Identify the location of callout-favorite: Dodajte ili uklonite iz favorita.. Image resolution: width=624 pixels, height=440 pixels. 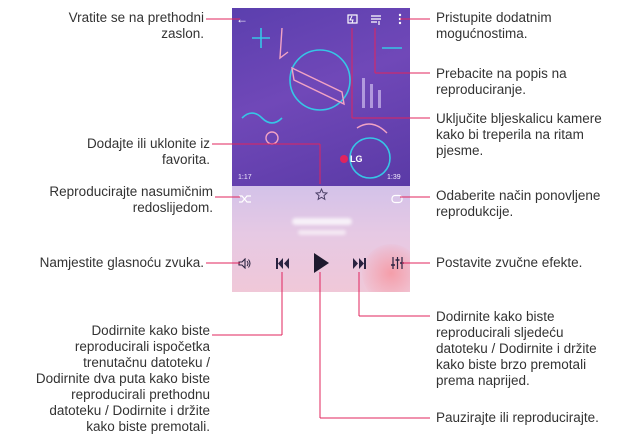
(148, 151).